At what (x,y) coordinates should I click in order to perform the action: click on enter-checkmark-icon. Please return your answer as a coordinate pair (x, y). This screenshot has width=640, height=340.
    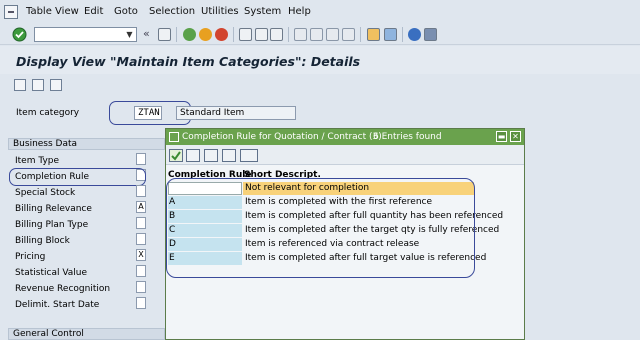
    Looking at the image, I should click on (19, 34).